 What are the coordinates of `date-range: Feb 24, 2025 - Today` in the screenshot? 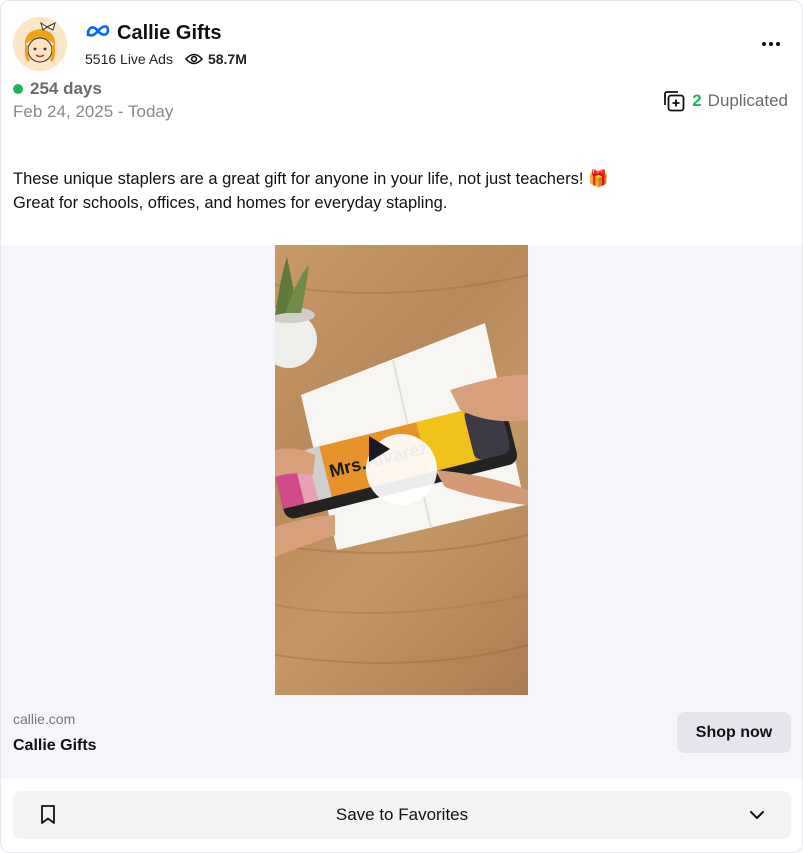 It's located at (93, 111).